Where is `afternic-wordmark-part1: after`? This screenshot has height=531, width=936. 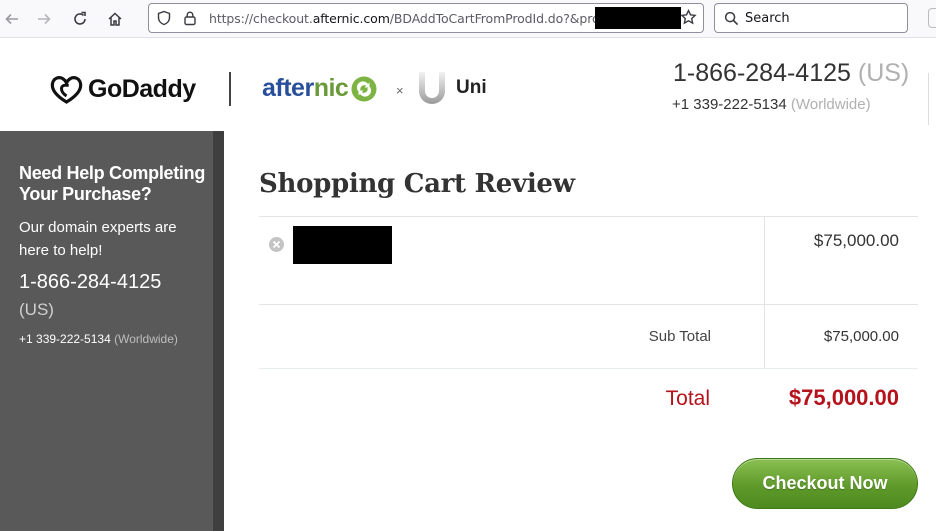 afternic-wordmark-part1: after is located at coordinates (288, 88).